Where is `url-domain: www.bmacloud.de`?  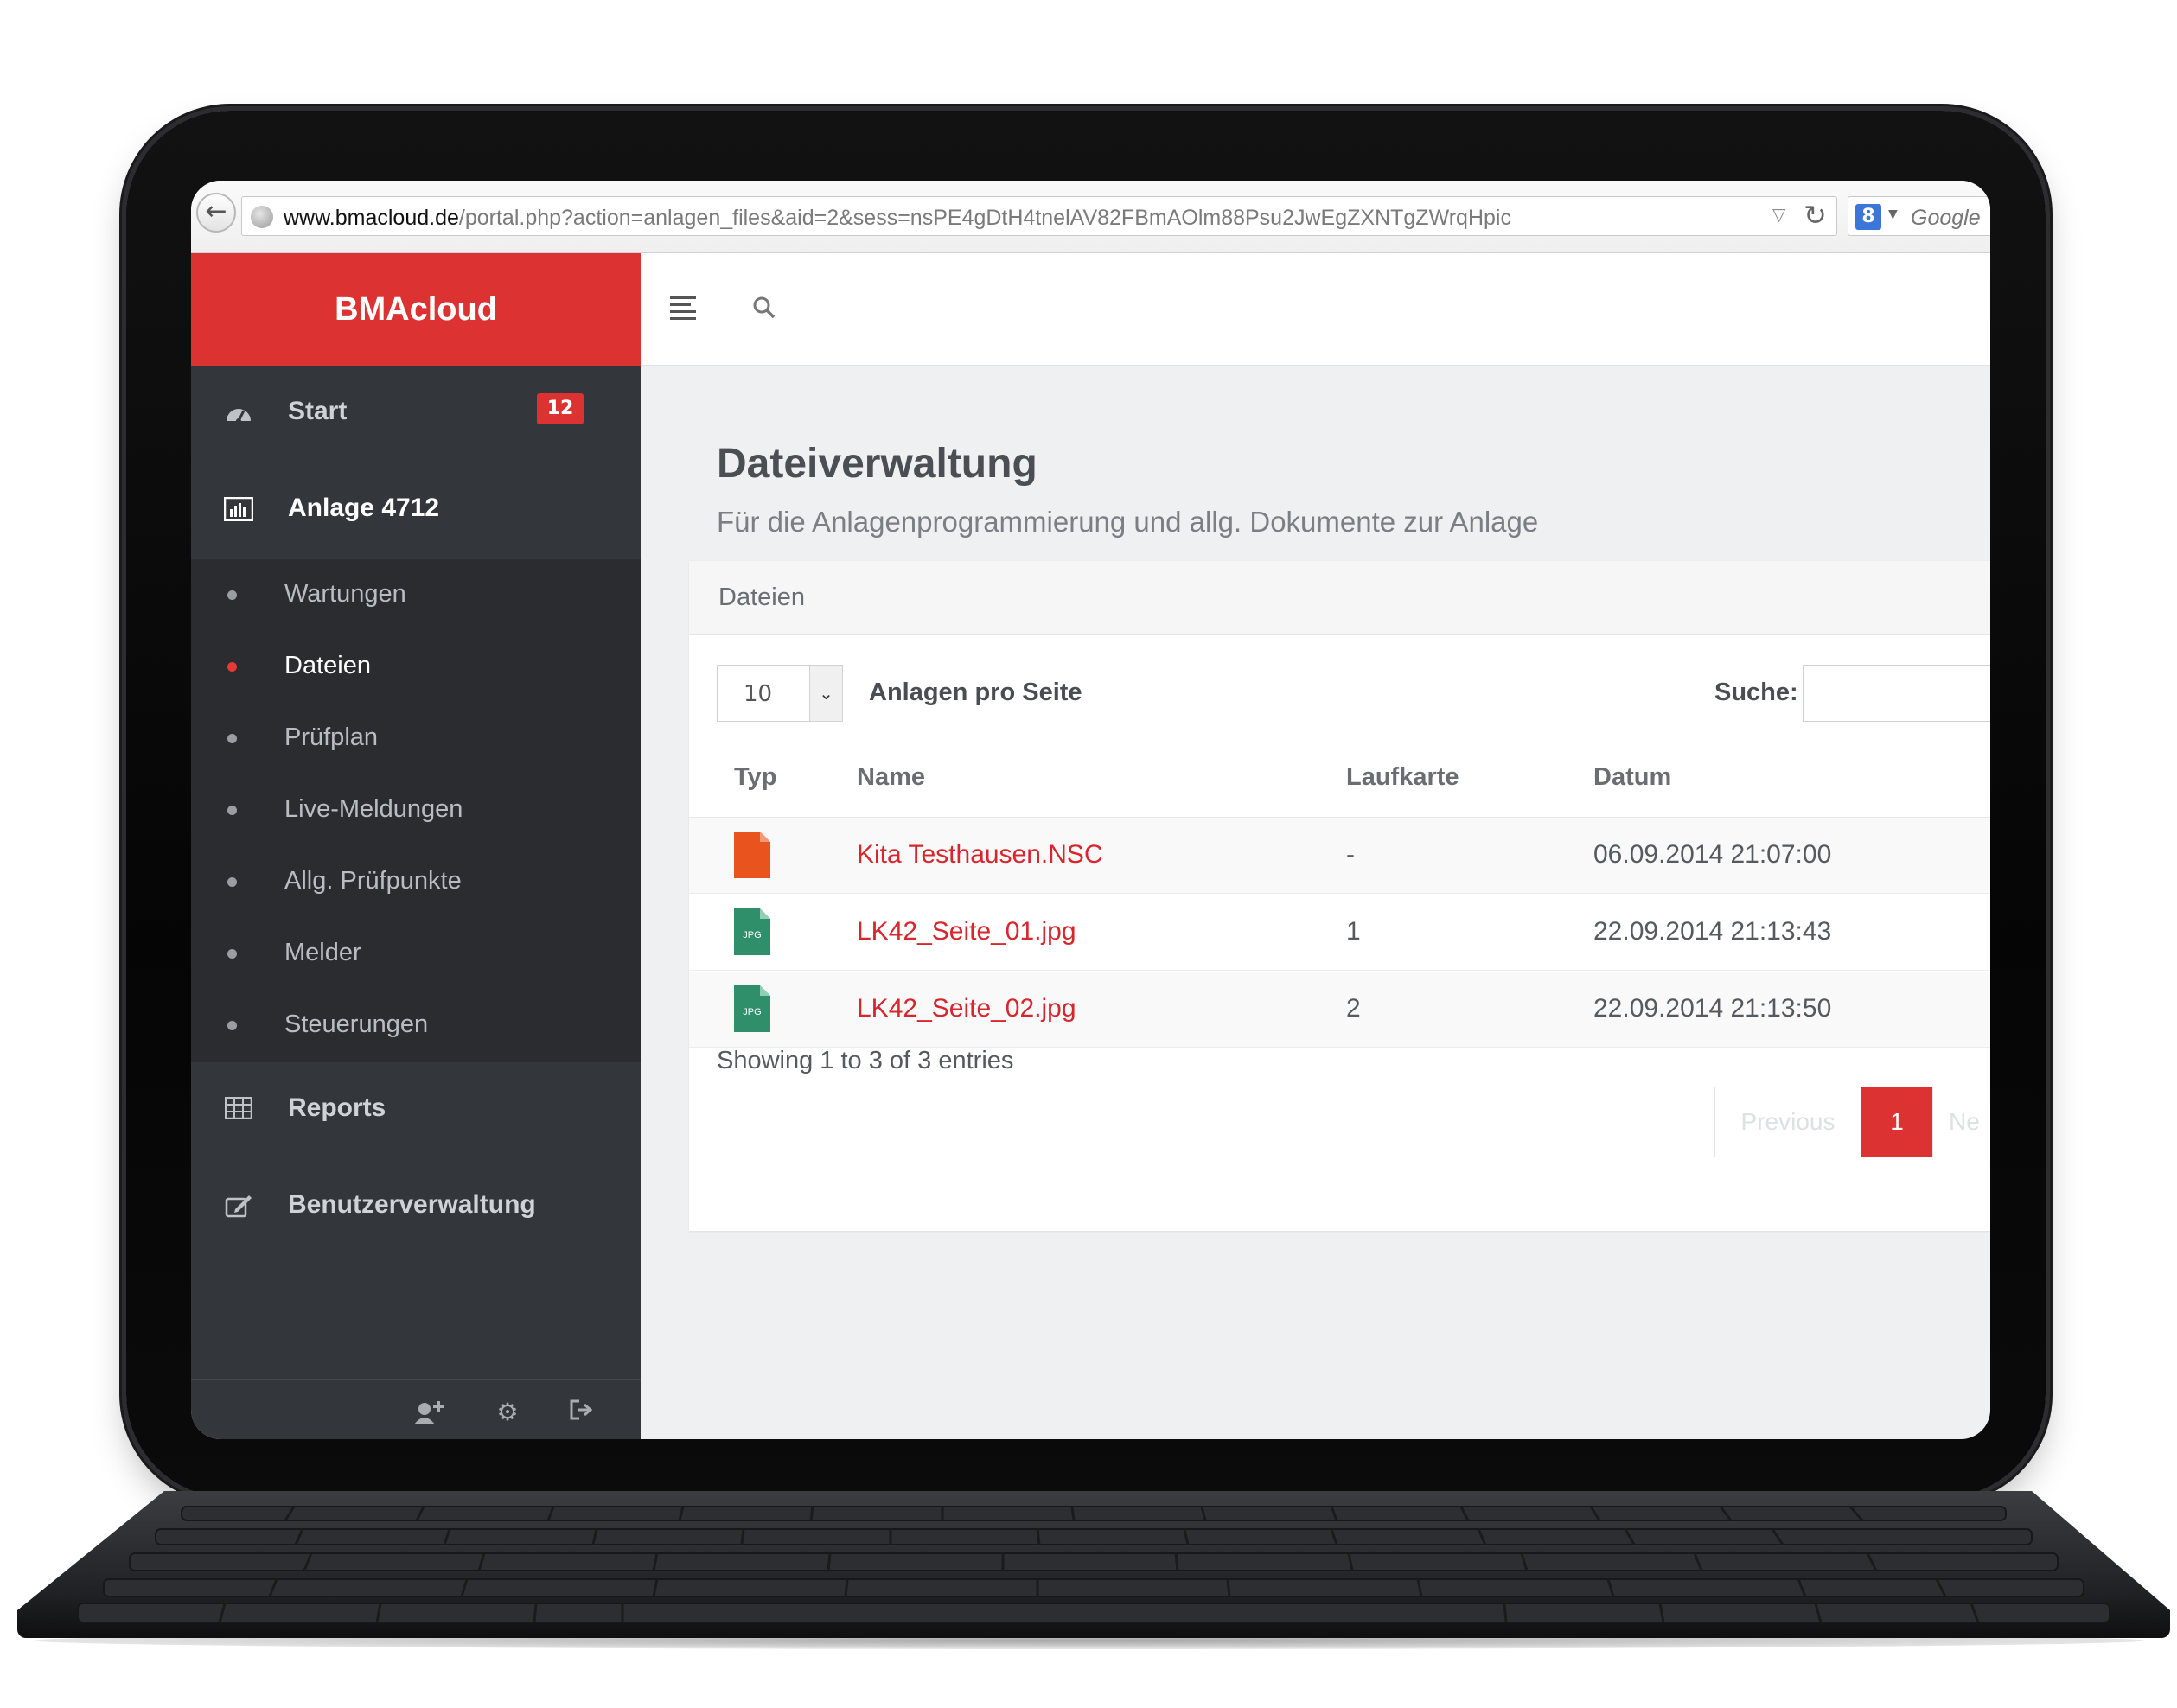
url-domain: www.bmacloud.de is located at coordinates (371, 218).